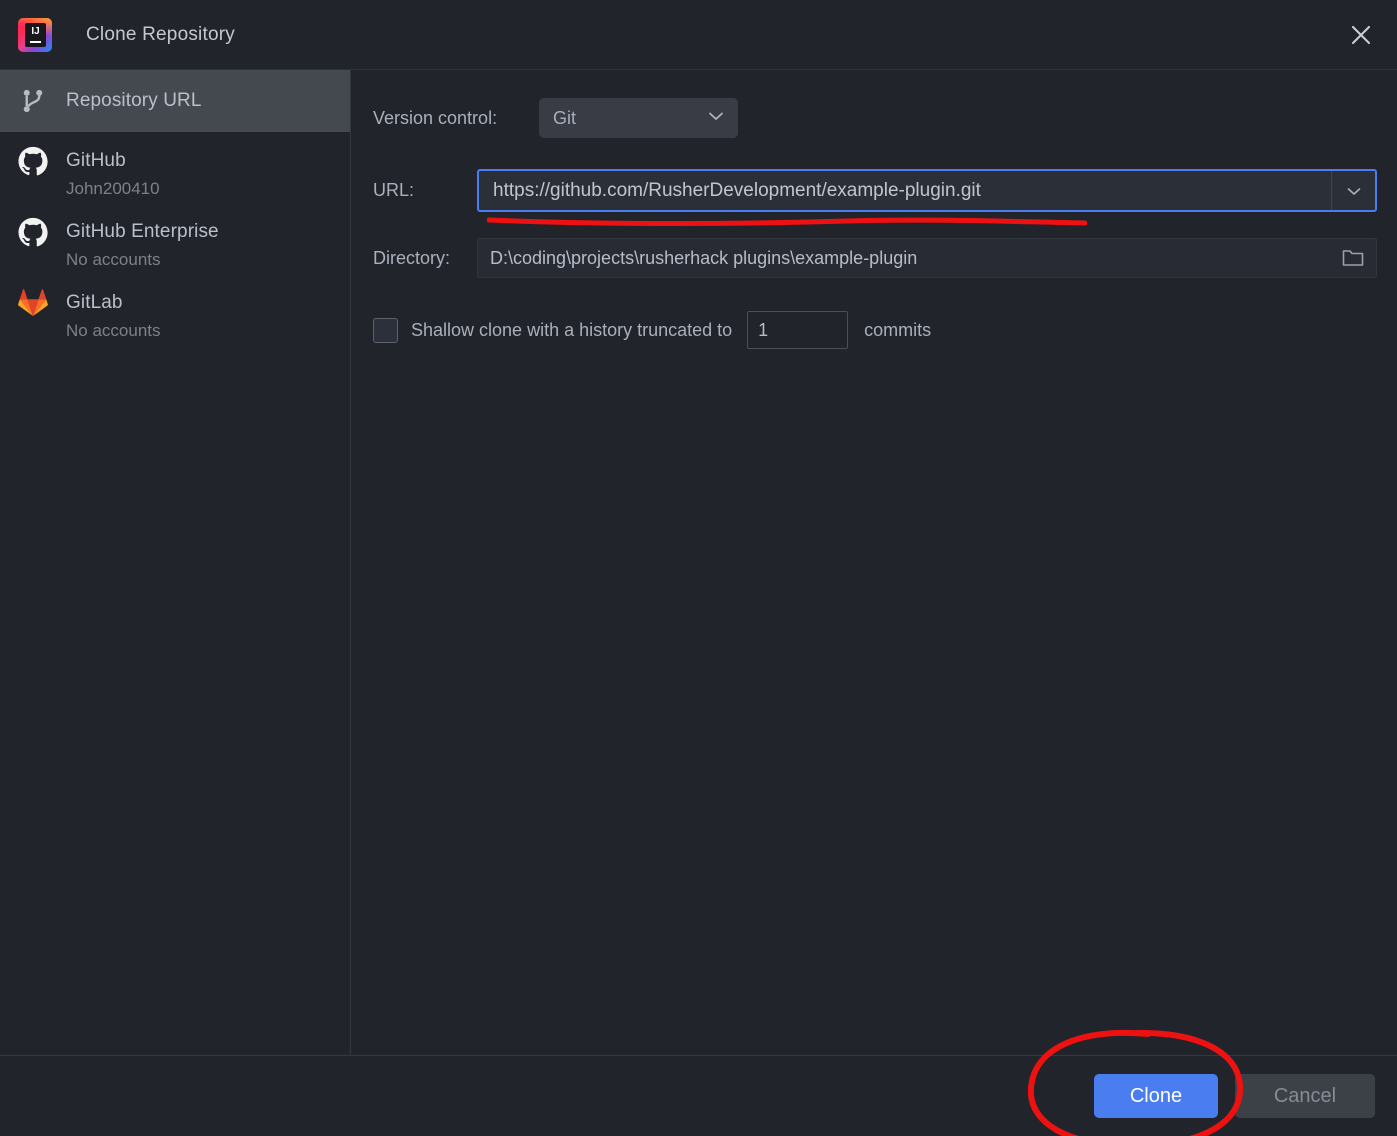  I want to click on version-control-value: Git, so click(565, 117).